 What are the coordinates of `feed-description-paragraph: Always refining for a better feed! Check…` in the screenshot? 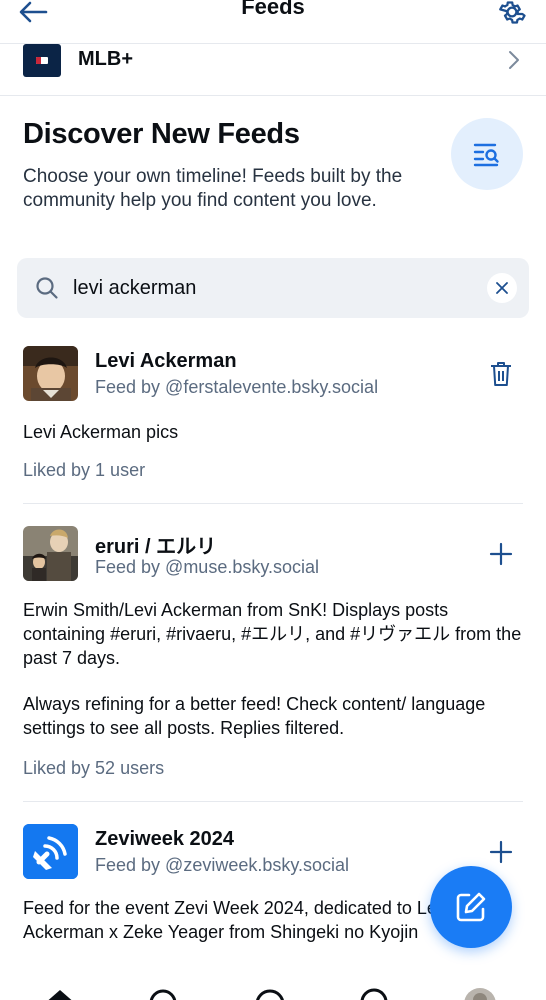 It's located at (254, 716).